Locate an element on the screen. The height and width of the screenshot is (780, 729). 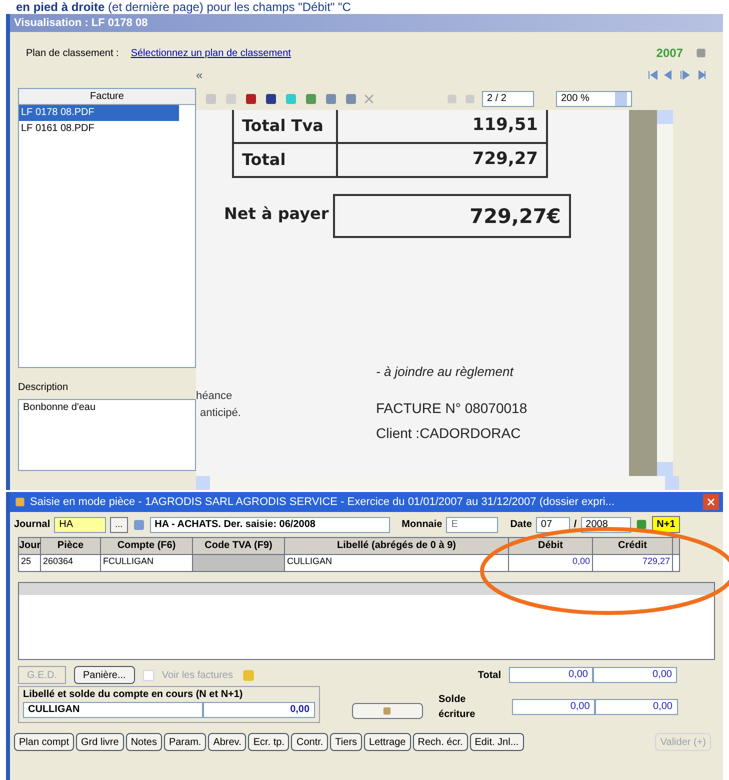
table-cell: 0,00 is located at coordinates (551, 563).